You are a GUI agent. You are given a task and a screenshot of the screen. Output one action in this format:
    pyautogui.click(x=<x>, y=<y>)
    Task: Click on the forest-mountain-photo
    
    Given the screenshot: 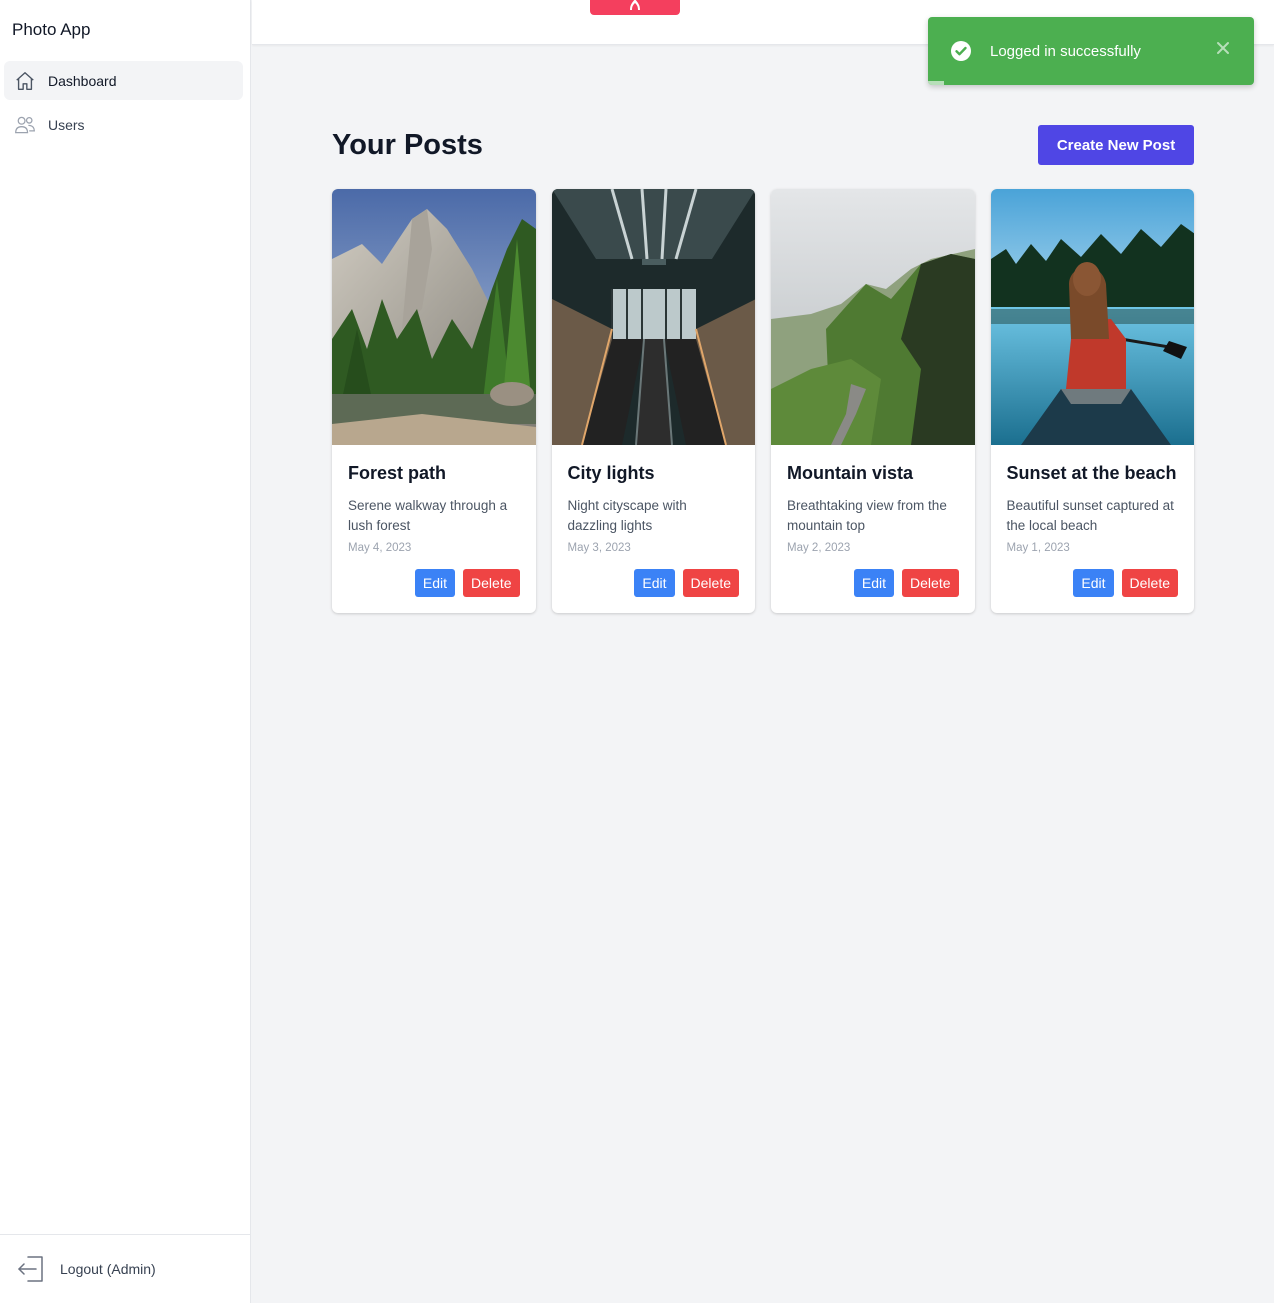 What is the action you would take?
    pyautogui.click(x=434, y=317)
    